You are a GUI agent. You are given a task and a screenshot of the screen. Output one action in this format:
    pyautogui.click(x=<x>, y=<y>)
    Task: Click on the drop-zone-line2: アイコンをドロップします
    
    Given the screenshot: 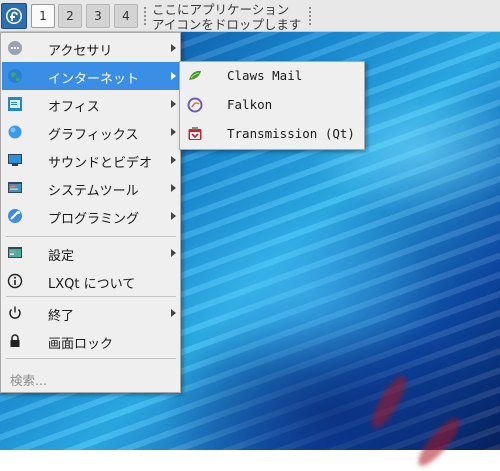 What is the action you would take?
    pyautogui.click(x=227, y=24)
    